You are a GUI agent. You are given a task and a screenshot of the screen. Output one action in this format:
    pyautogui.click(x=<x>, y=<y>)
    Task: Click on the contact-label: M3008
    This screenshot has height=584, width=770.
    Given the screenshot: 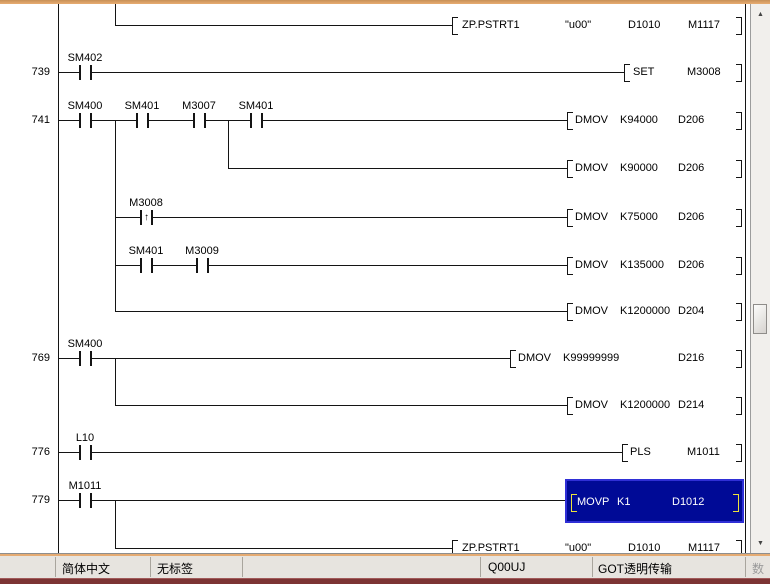 What is the action you would take?
    pyautogui.click(x=146, y=203)
    